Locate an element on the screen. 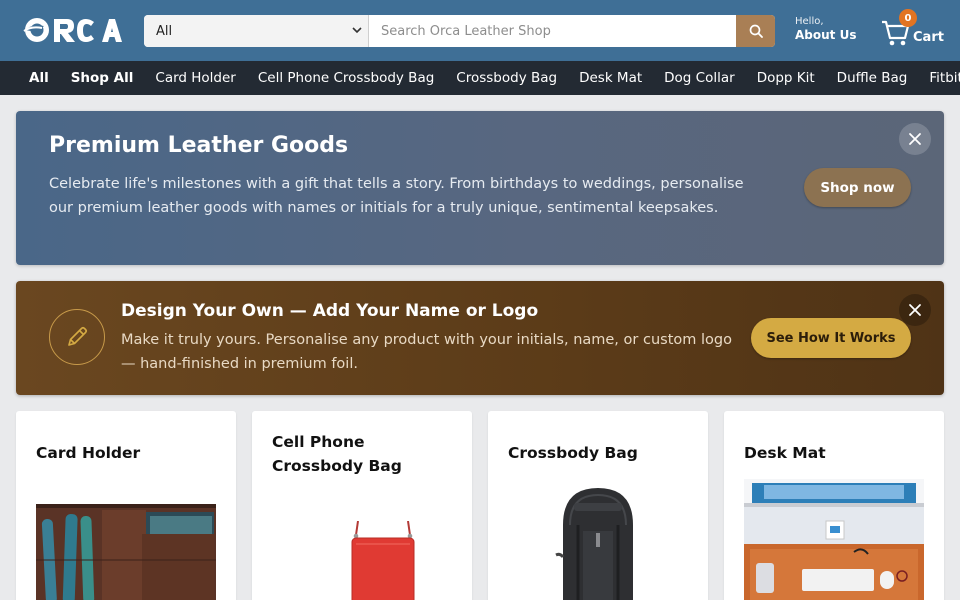 The width and height of the screenshot is (960, 600). search-category-select: All is located at coordinates (256, 31).